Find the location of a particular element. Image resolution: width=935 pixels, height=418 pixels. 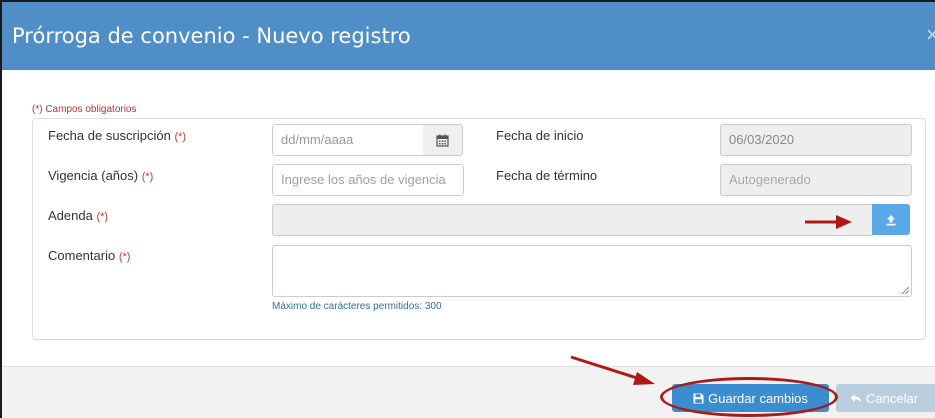

annotation-overlay is located at coordinates (711, 300).